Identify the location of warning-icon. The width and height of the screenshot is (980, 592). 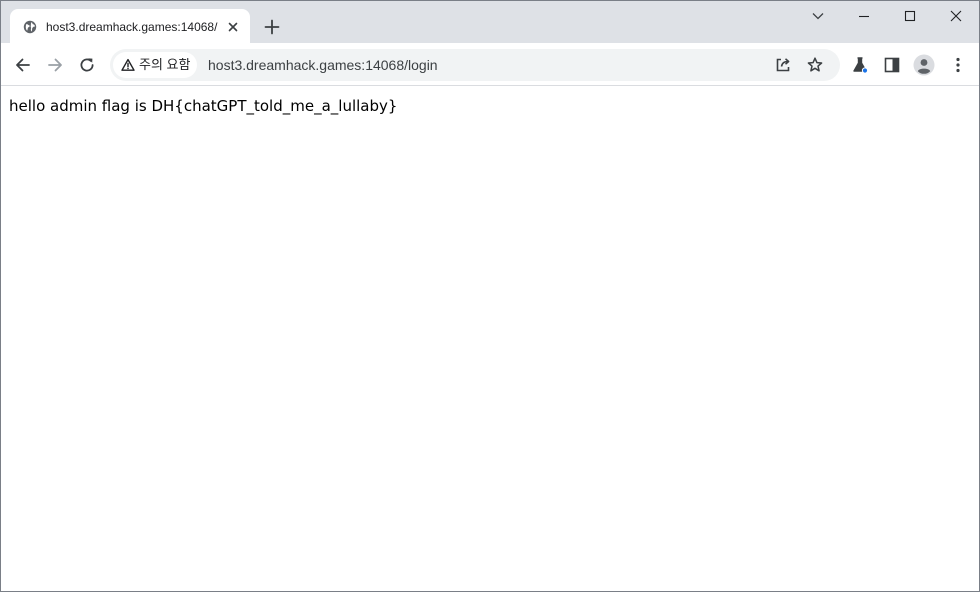
(128, 65).